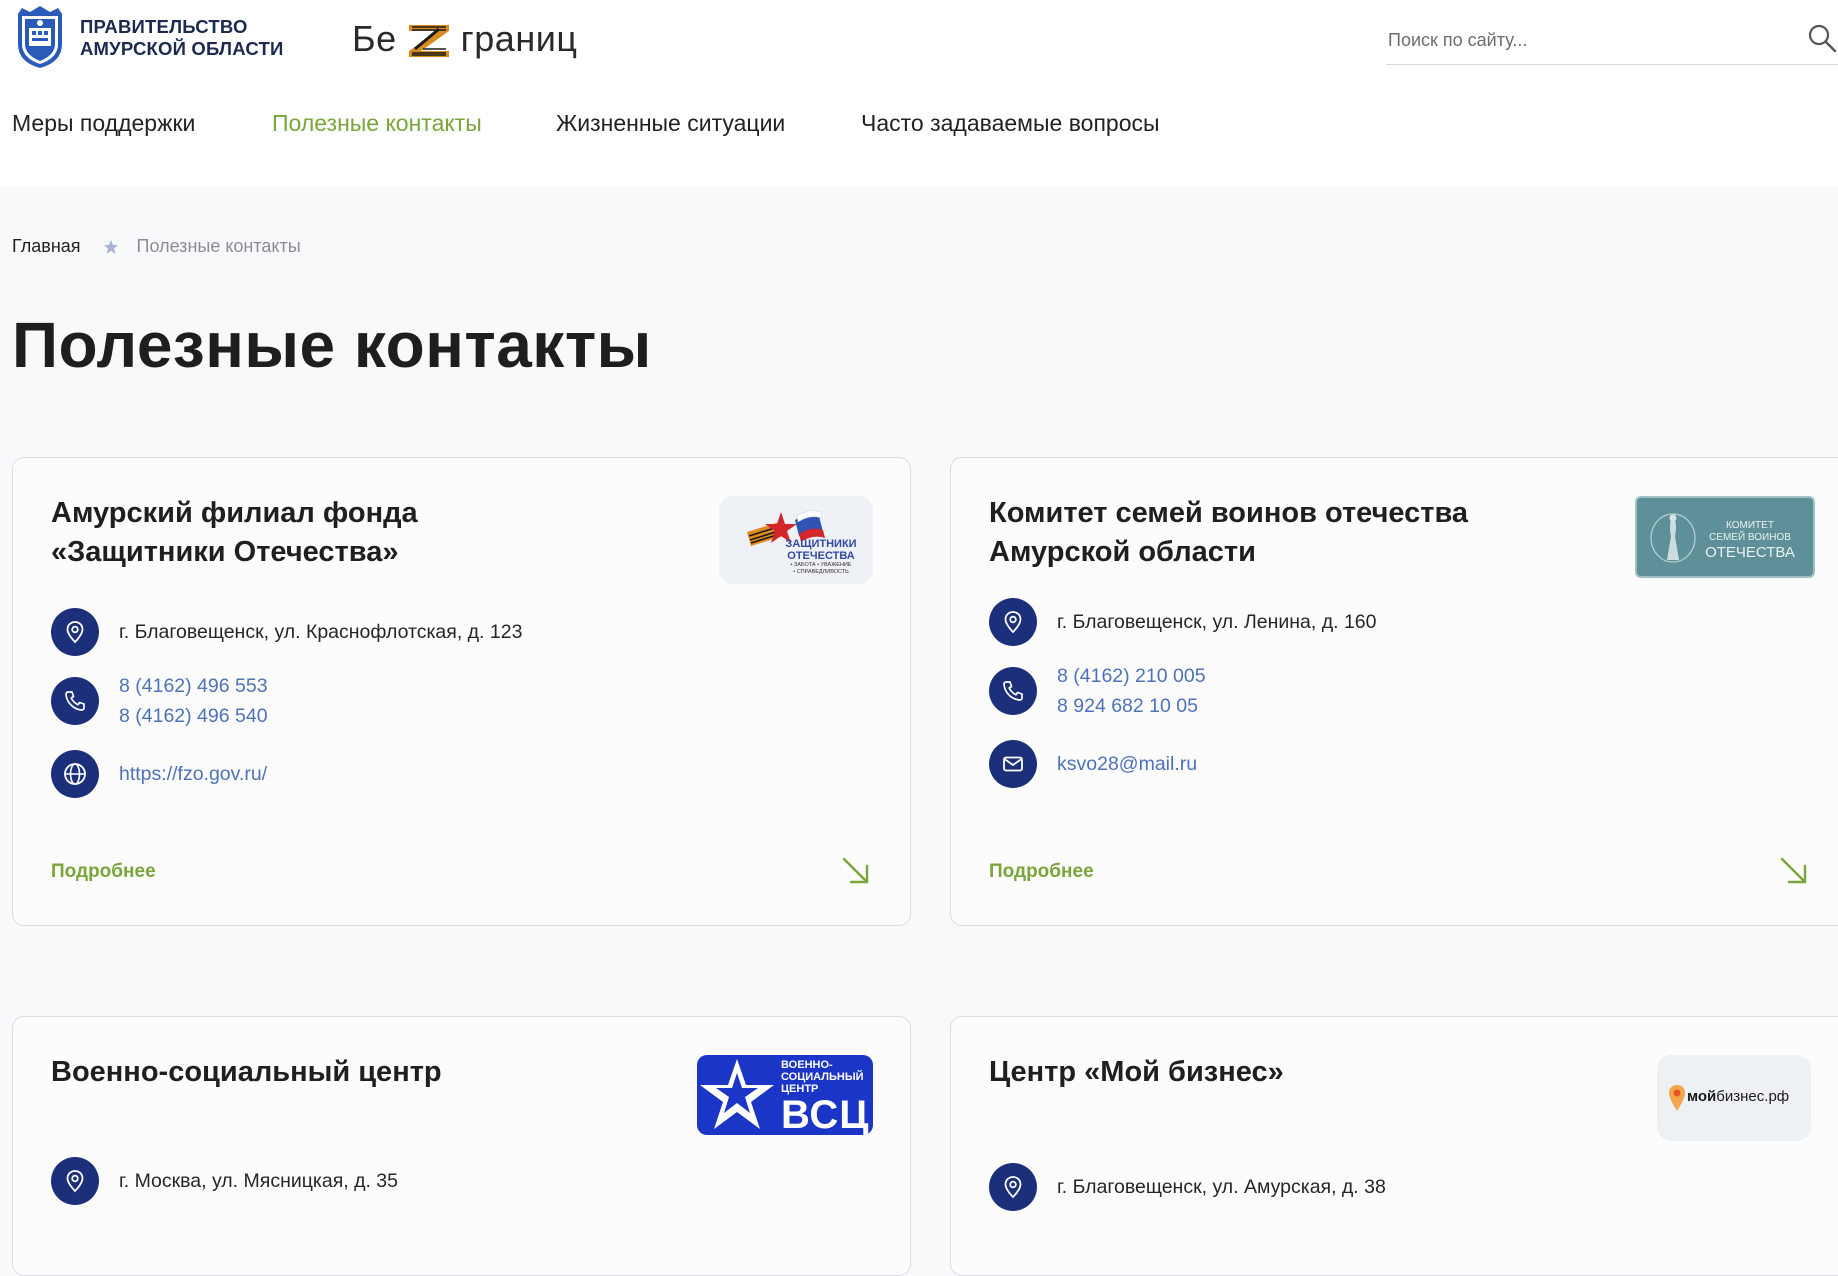 The height and width of the screenshot is (1276, 1838). I want to click on search-box, so click(1612, 40).